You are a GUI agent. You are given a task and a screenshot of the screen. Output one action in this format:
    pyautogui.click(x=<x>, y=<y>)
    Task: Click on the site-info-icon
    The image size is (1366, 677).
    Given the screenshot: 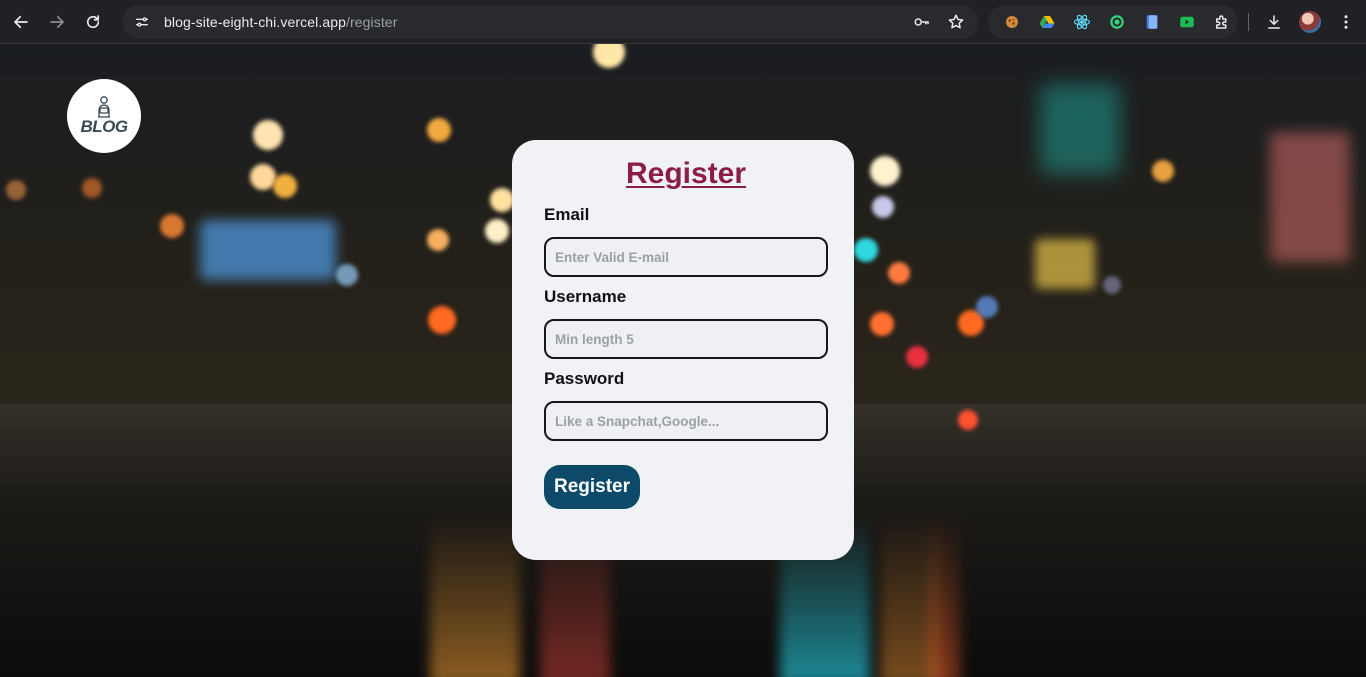 What is the action you would take?
    pyautogui.click(x=142, y=21)
    